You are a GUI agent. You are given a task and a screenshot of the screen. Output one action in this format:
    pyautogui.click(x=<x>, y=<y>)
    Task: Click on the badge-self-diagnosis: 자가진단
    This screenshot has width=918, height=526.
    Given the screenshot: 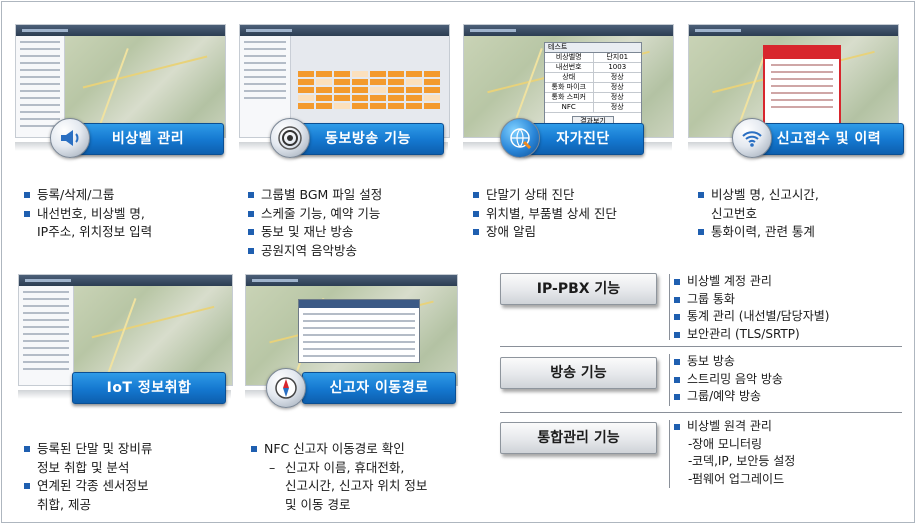 What is the action you would take?
    pyautogui.click(x=583, y=139)
    